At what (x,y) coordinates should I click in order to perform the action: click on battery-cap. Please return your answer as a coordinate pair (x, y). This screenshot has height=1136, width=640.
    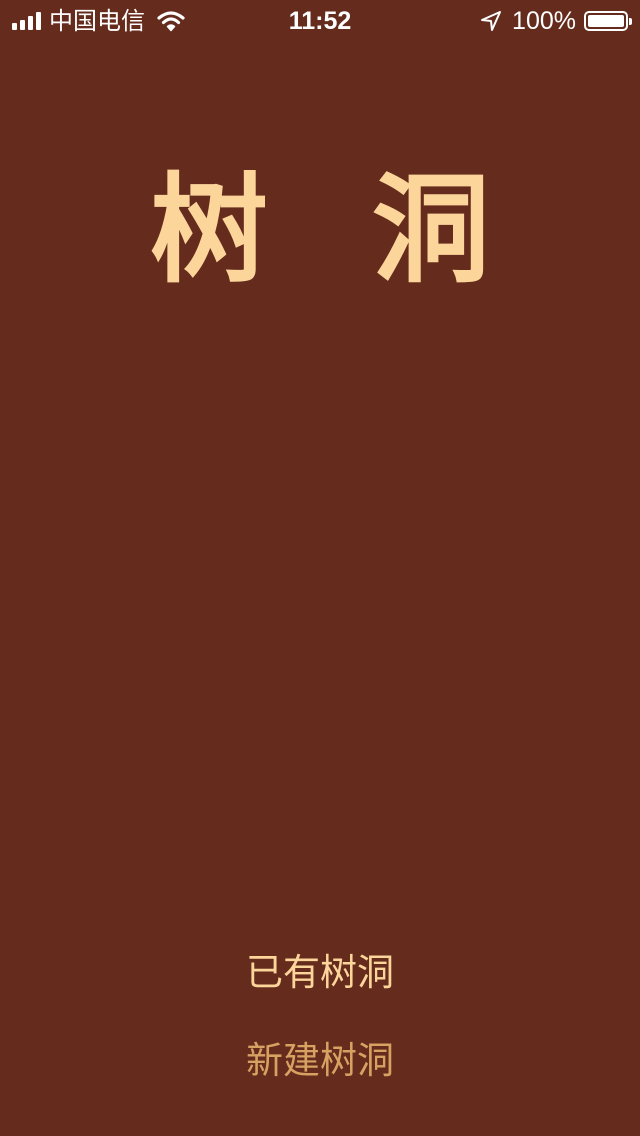
    Looking at the image, I should click on (630, 21).